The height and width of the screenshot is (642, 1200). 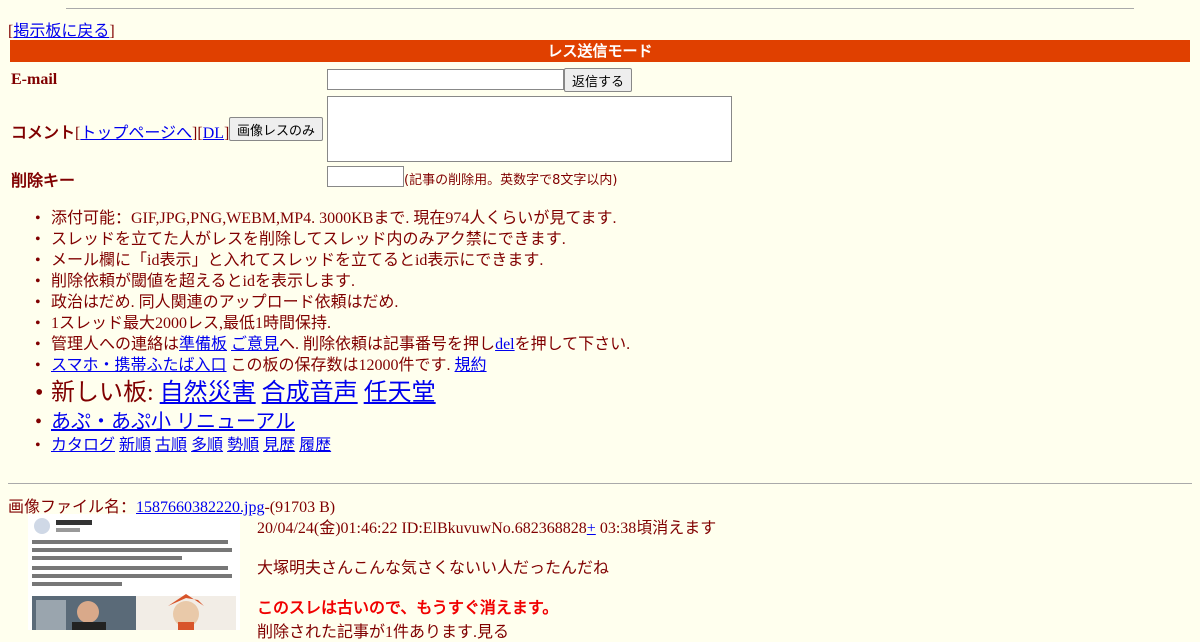 What do you see at coordinates (600, 8) in the screenshot?
I see `top-divider` at bounding box center [600, 8].